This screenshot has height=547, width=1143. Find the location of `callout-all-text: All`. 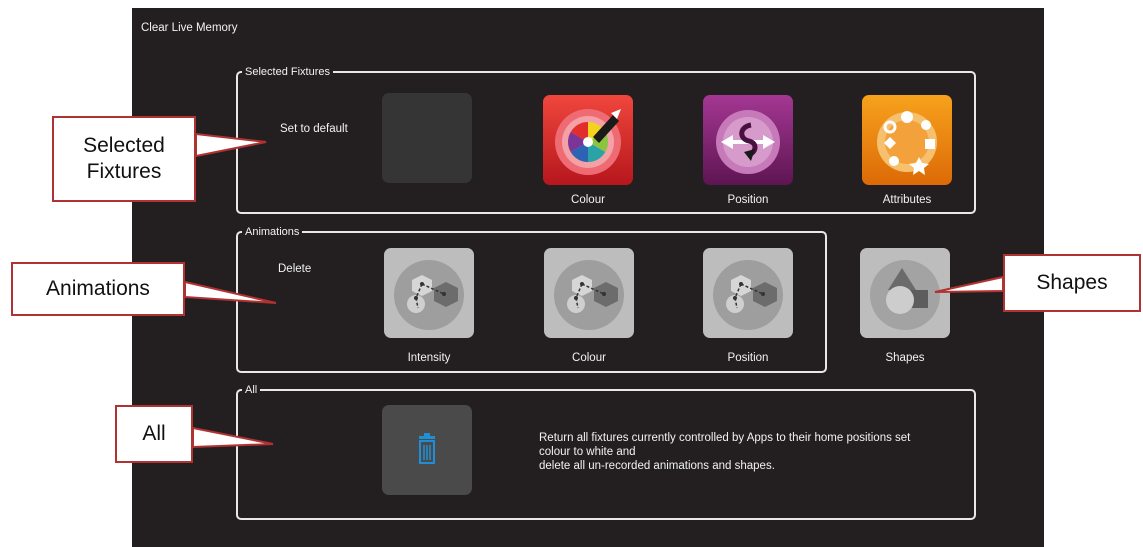

callout-all-text: All is located at coordinates (154, 433).